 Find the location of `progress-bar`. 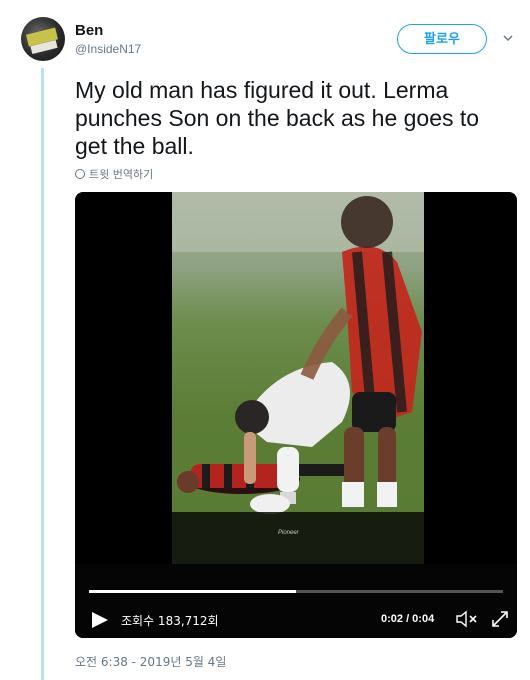

progress-bar is located at coordinates (296, 591).